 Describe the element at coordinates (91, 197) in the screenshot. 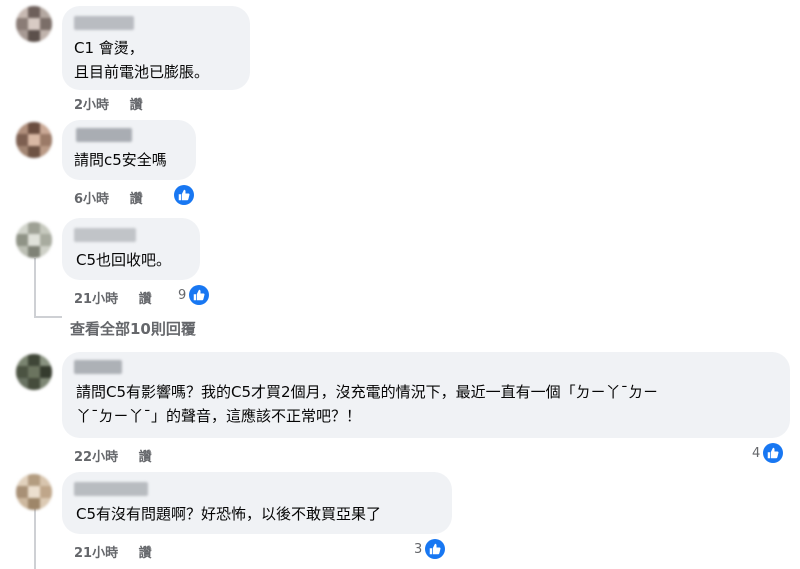

I see `comment-time: 6小時` at that location.